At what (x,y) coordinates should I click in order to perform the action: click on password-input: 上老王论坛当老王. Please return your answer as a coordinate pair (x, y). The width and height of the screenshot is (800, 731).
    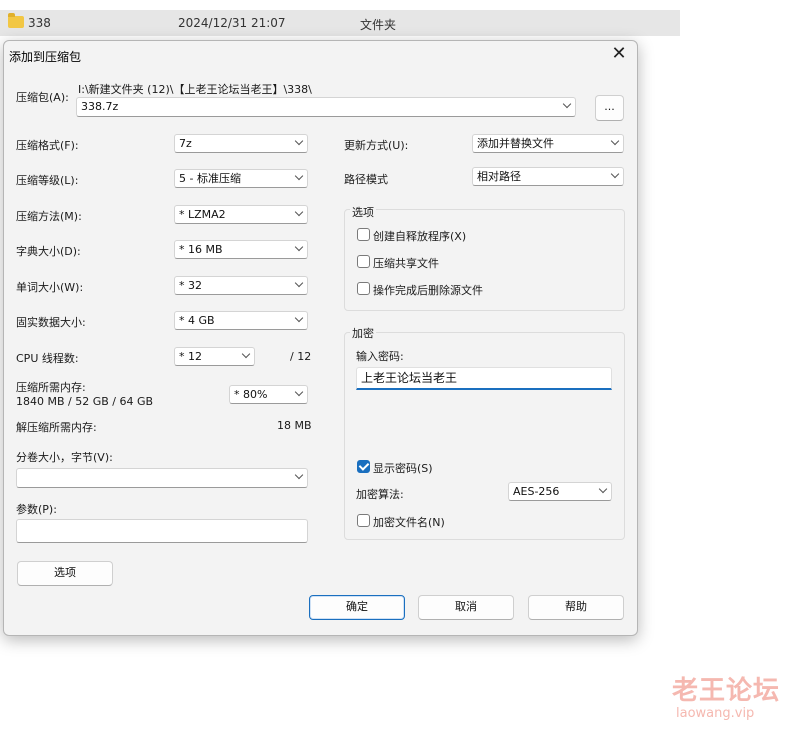
    Looking at the image, I should click on (484, 378).